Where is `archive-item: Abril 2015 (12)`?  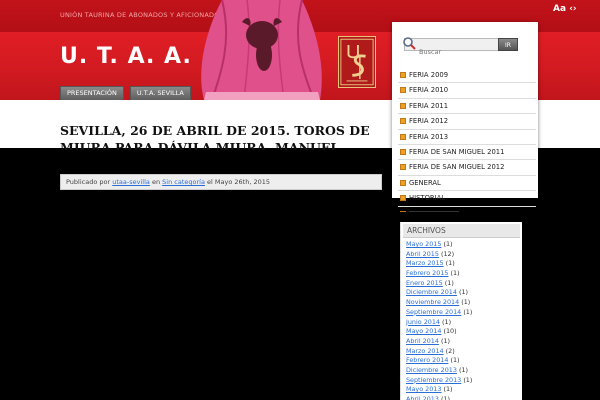 archive-item: Abril 2015 (12) is located at coordinates (461, 255).